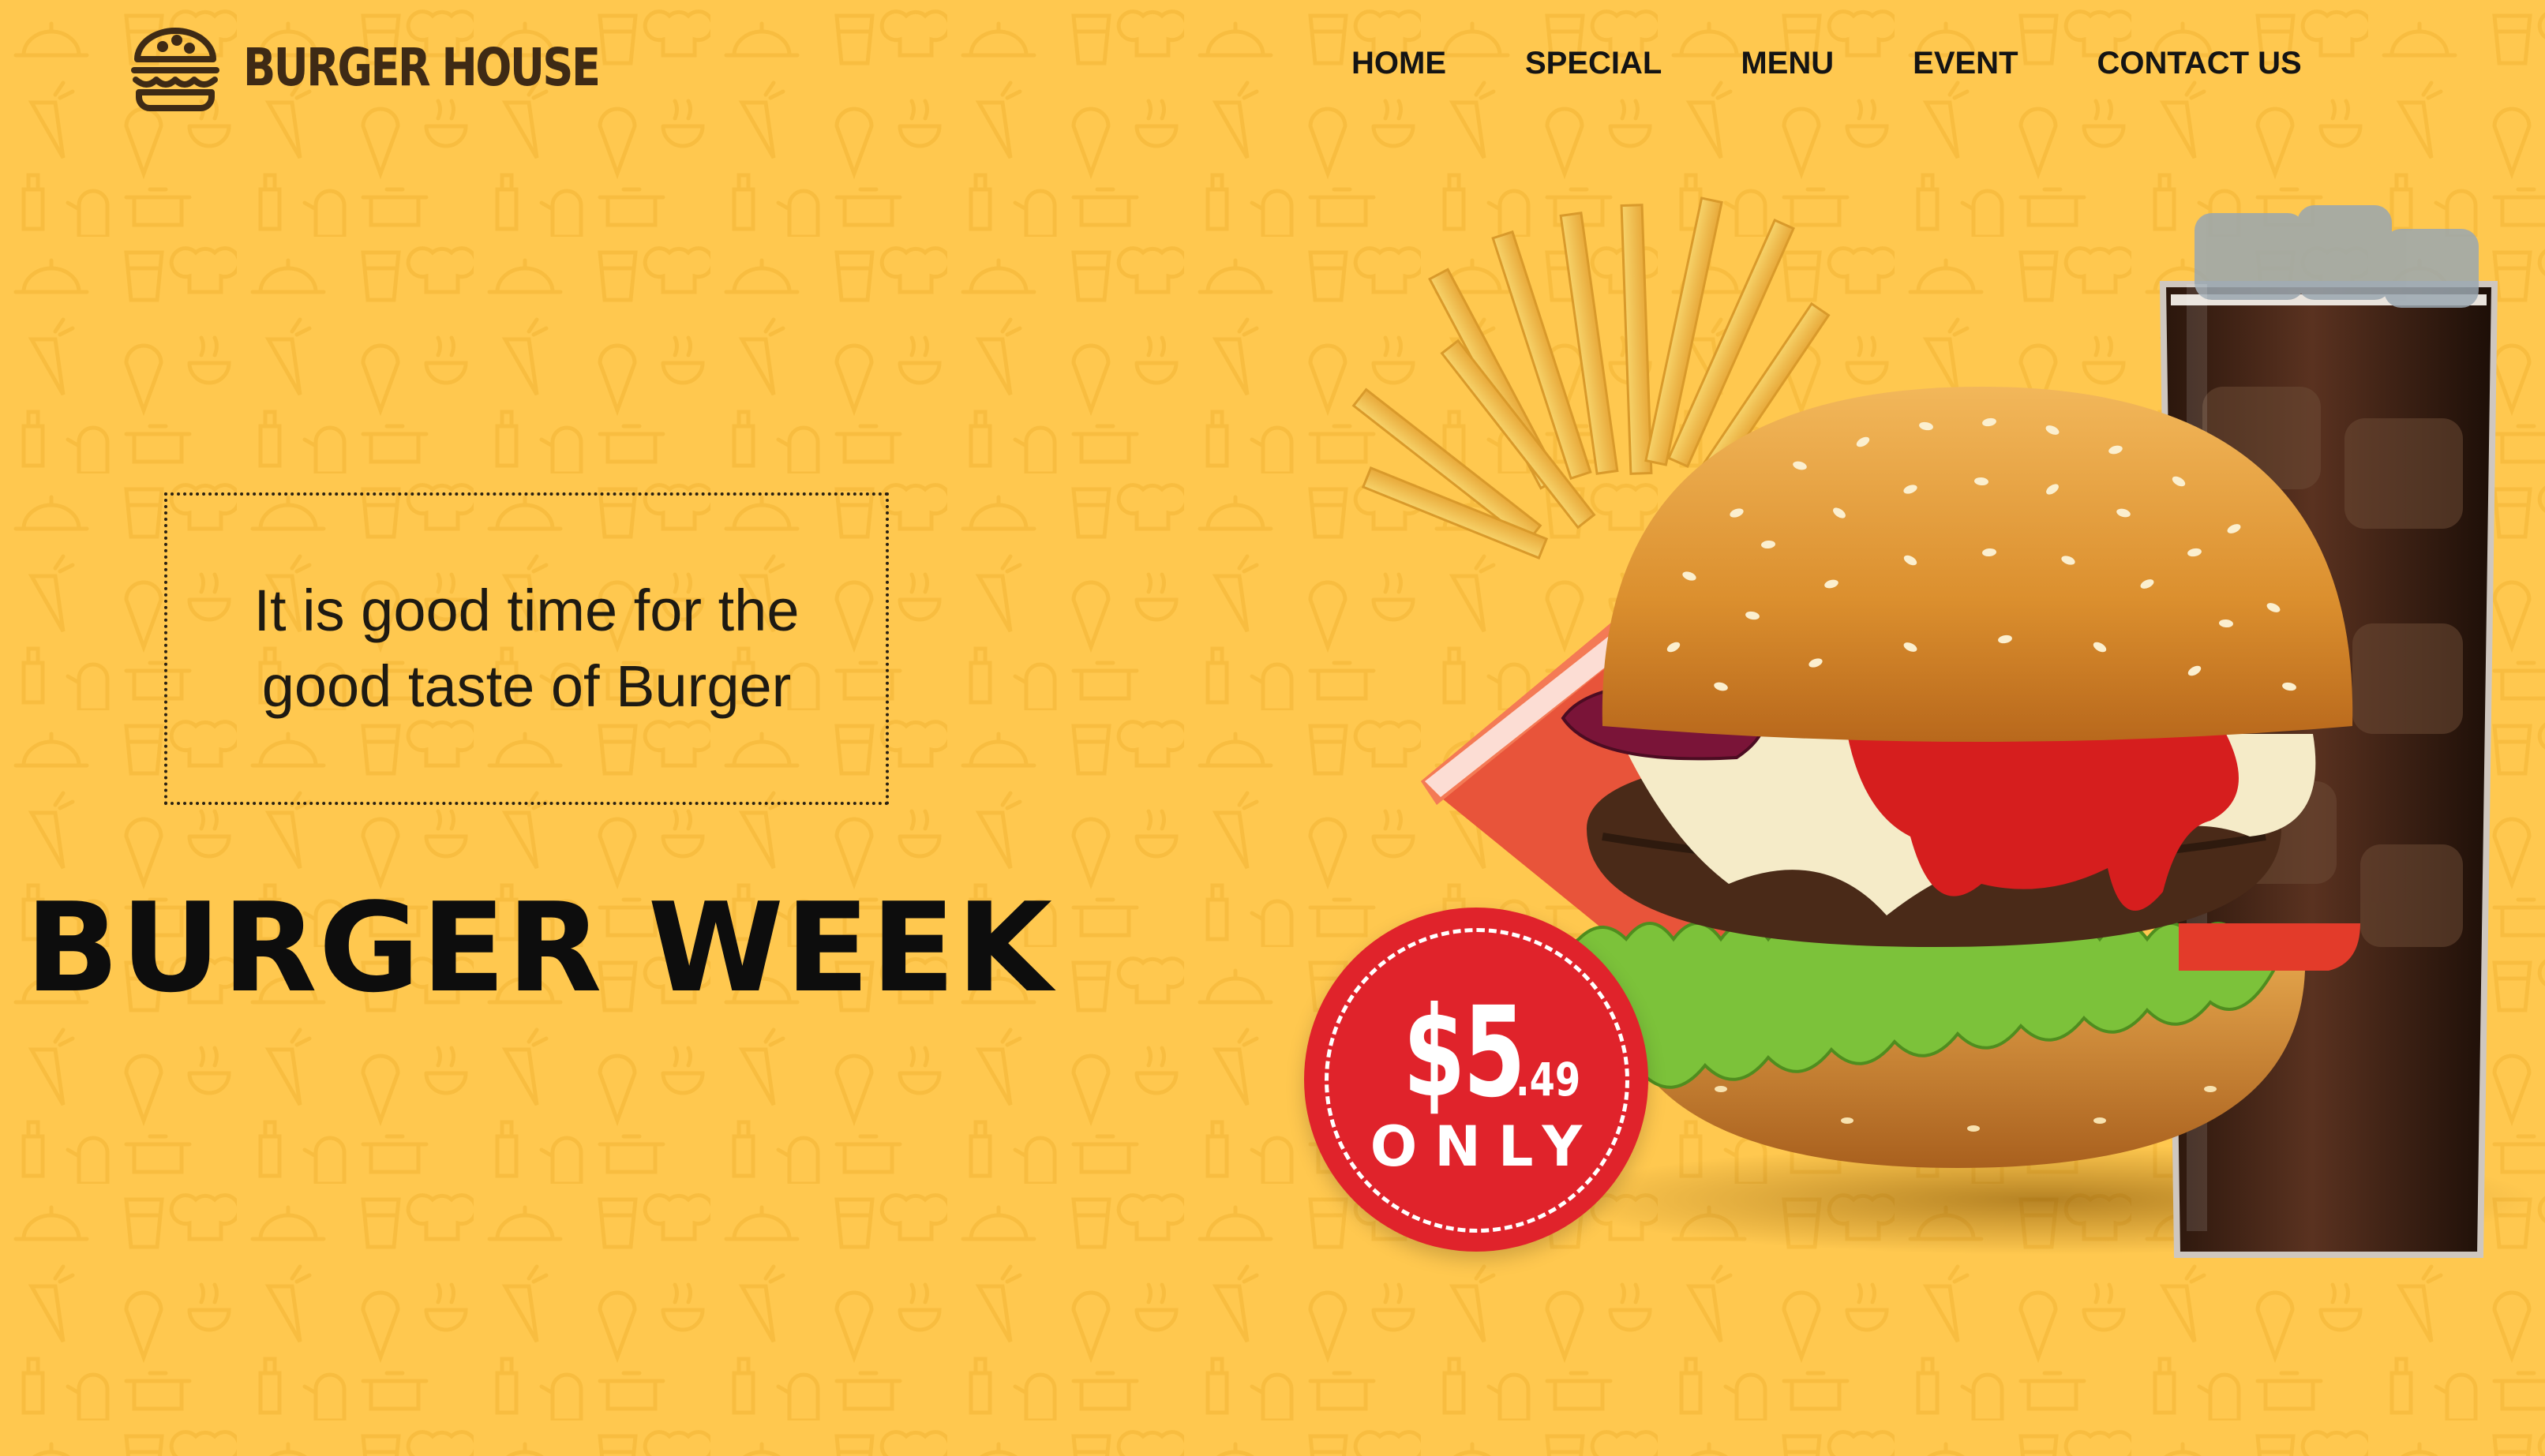 This screenshot has height=1456, width=2545. Describe the element at coordinates (1464, 1052) in the screenshot. I see `price-dollars: $5` at that location.